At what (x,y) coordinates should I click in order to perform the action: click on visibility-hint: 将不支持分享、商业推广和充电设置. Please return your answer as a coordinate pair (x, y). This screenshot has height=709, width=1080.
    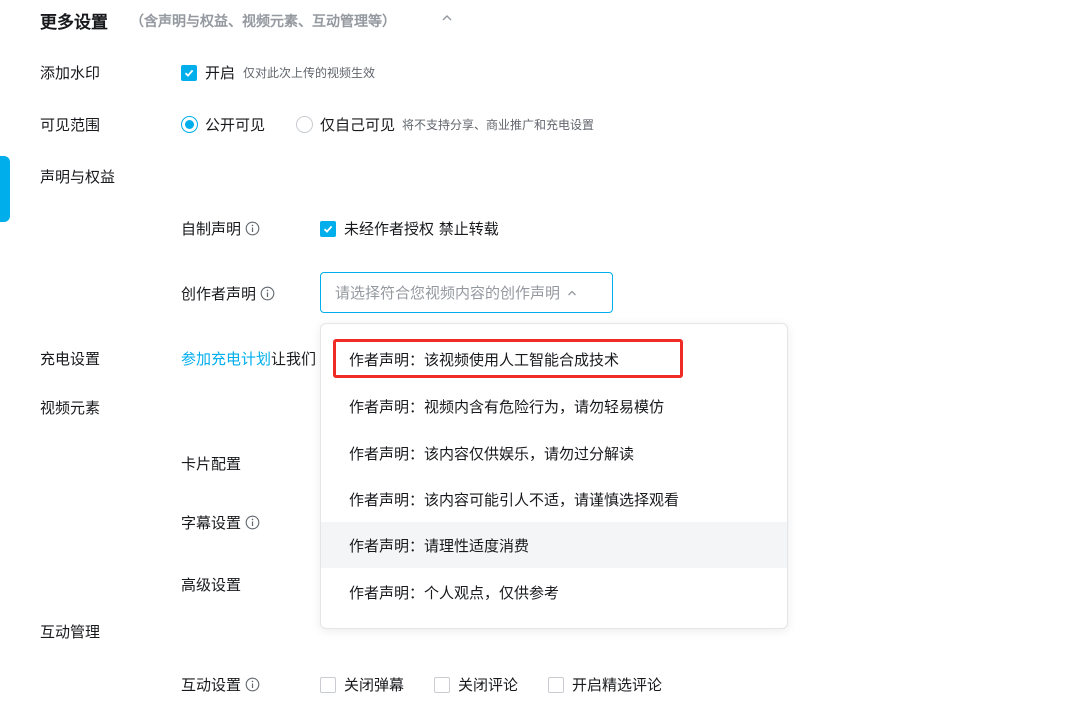
    Looking at the image, I should click on (498, 125).